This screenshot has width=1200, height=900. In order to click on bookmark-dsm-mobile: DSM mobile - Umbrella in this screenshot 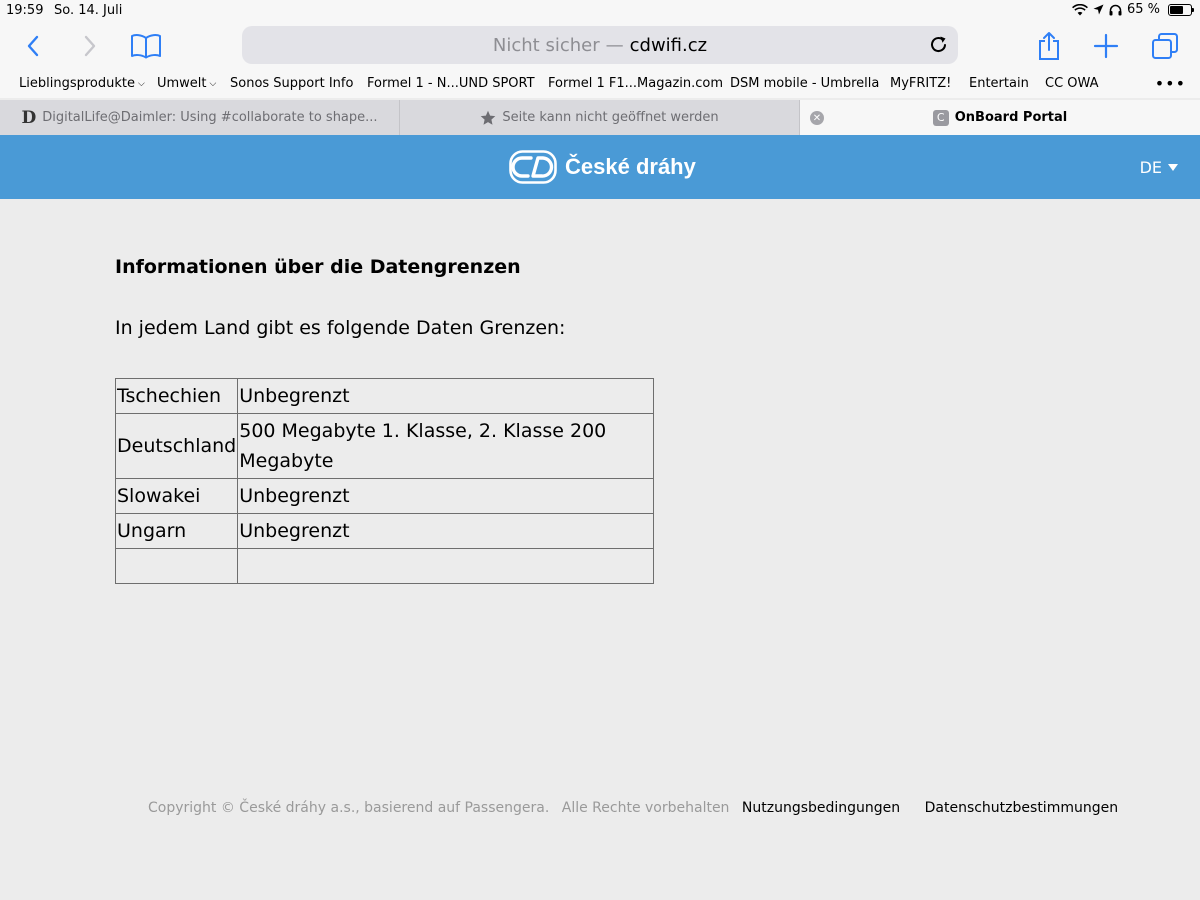, I will do `click(804, 83)`.